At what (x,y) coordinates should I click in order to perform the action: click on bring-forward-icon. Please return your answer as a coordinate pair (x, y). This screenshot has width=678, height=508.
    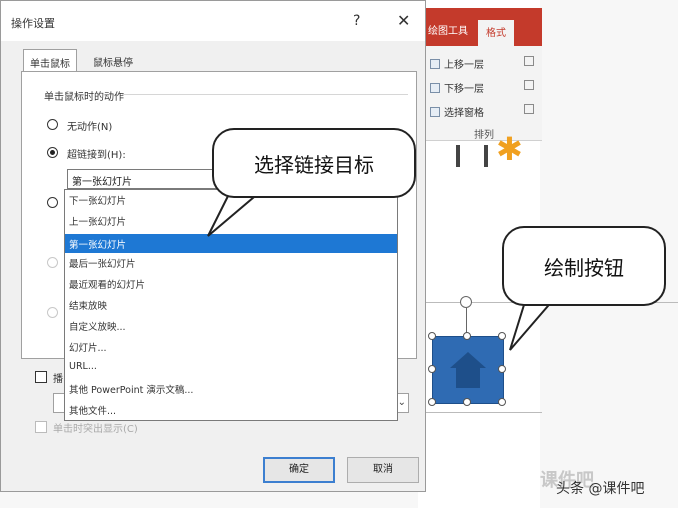
    Looking at the image, I should click on (435, 63).